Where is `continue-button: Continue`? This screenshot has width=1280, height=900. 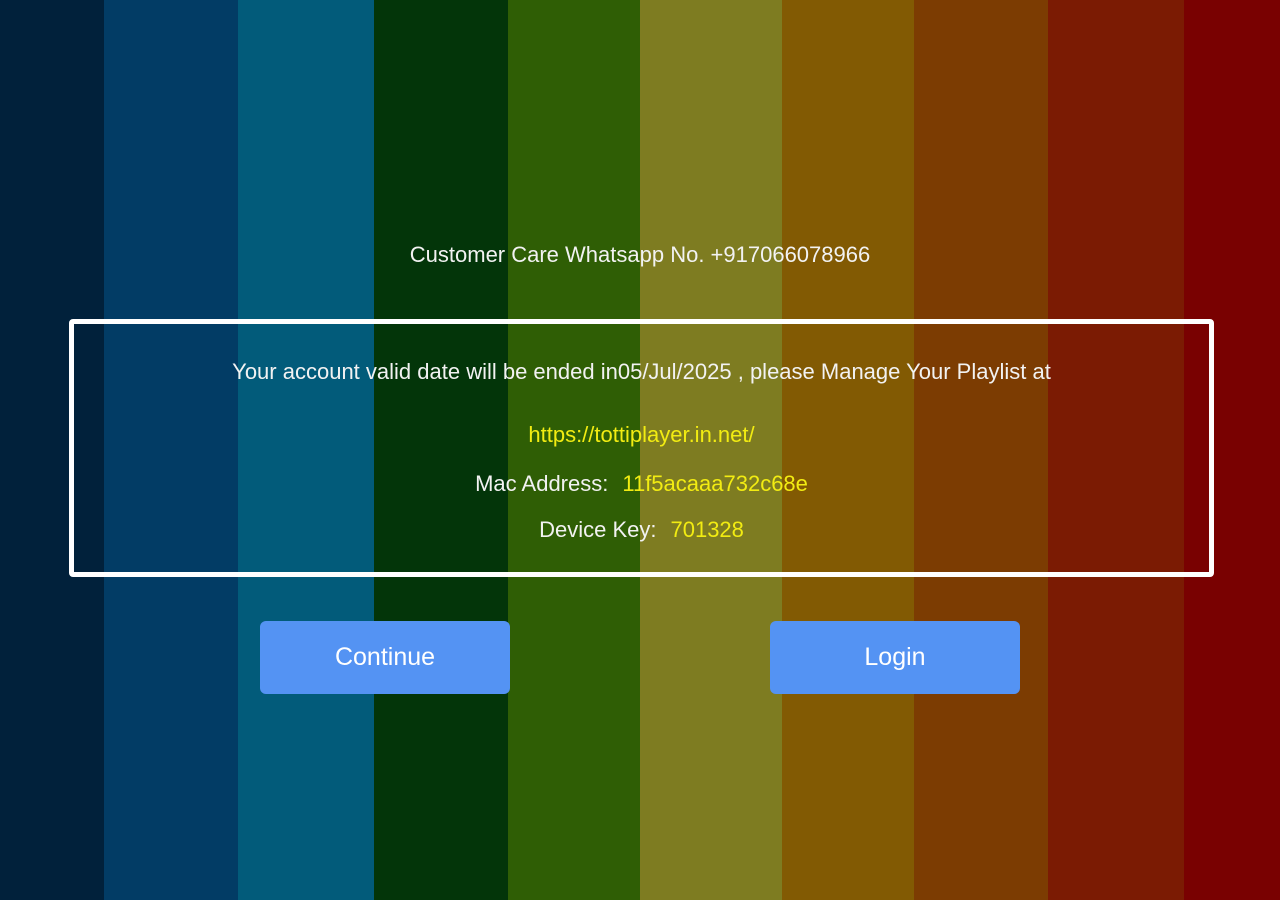
continue-button: Continue is located at coordinates (385, 657).